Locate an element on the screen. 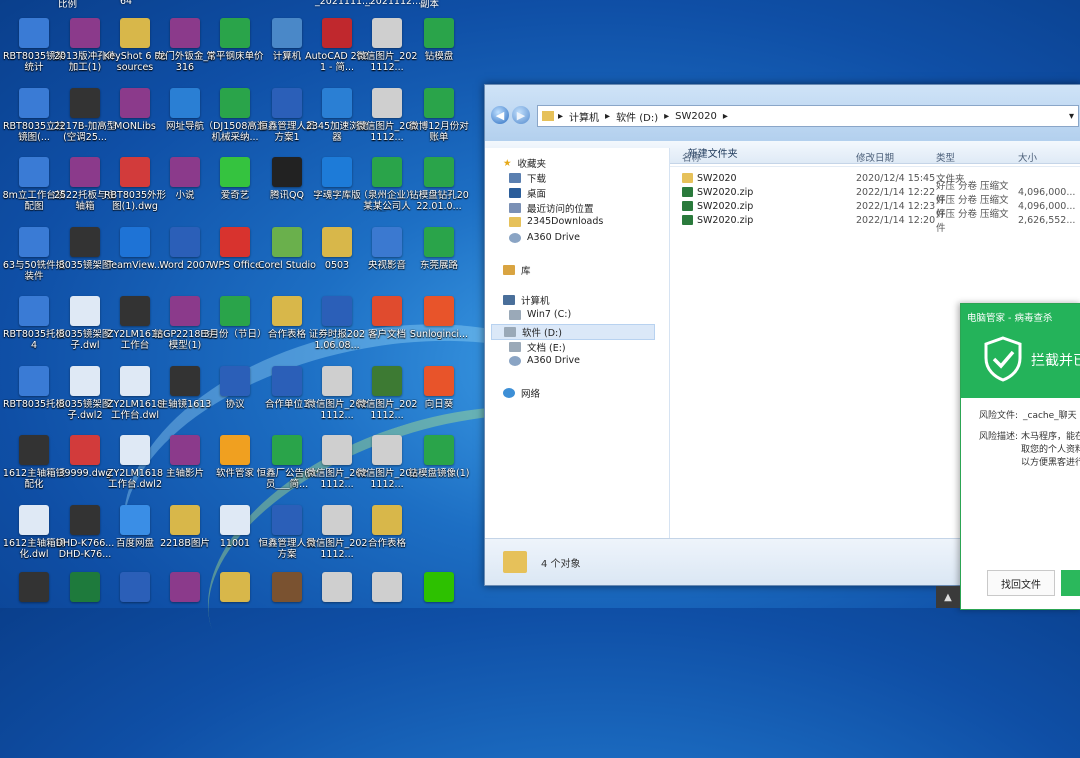  breadcrumb-item: SW2020 is located at coordinates (696, 116).